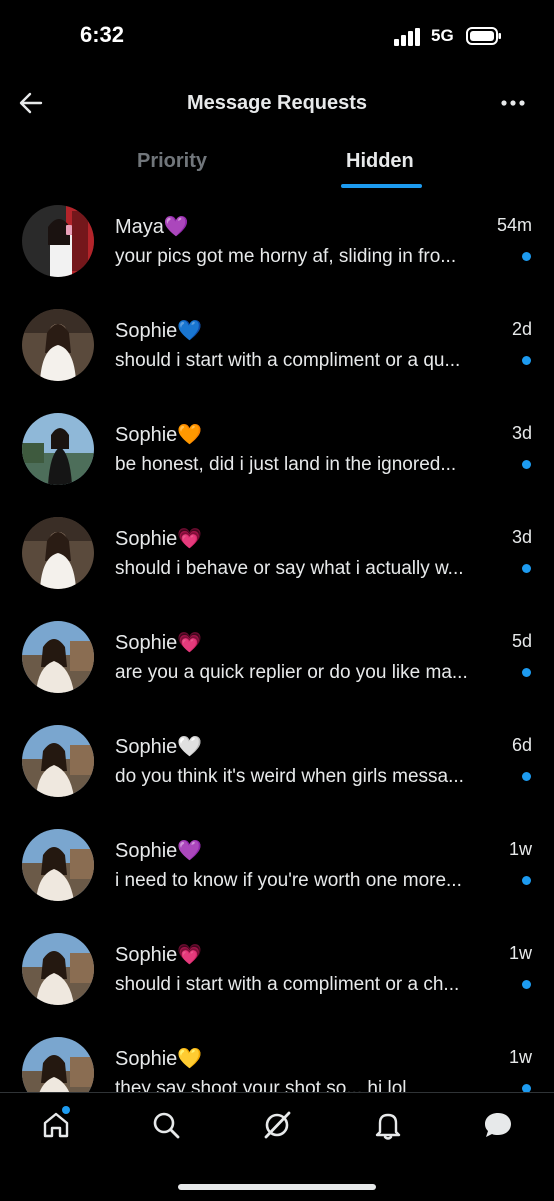 This screenshot has height=1201, width=554. What do you see at coordinates (442, 35) in the screenshot?
I see `network-type: 5G` at bounding box center [442, 35].